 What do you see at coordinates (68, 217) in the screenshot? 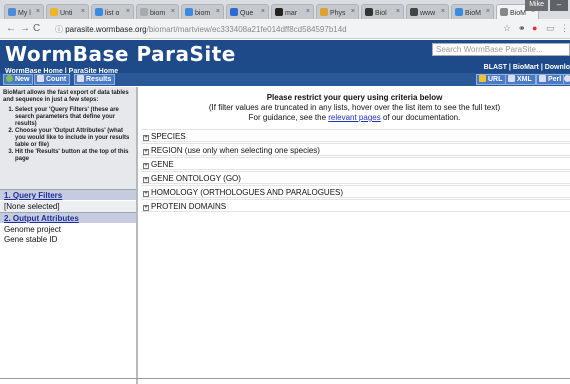
I see `output-attributes-heading: 2. Output Attributes` at bounding box center [68, 217].